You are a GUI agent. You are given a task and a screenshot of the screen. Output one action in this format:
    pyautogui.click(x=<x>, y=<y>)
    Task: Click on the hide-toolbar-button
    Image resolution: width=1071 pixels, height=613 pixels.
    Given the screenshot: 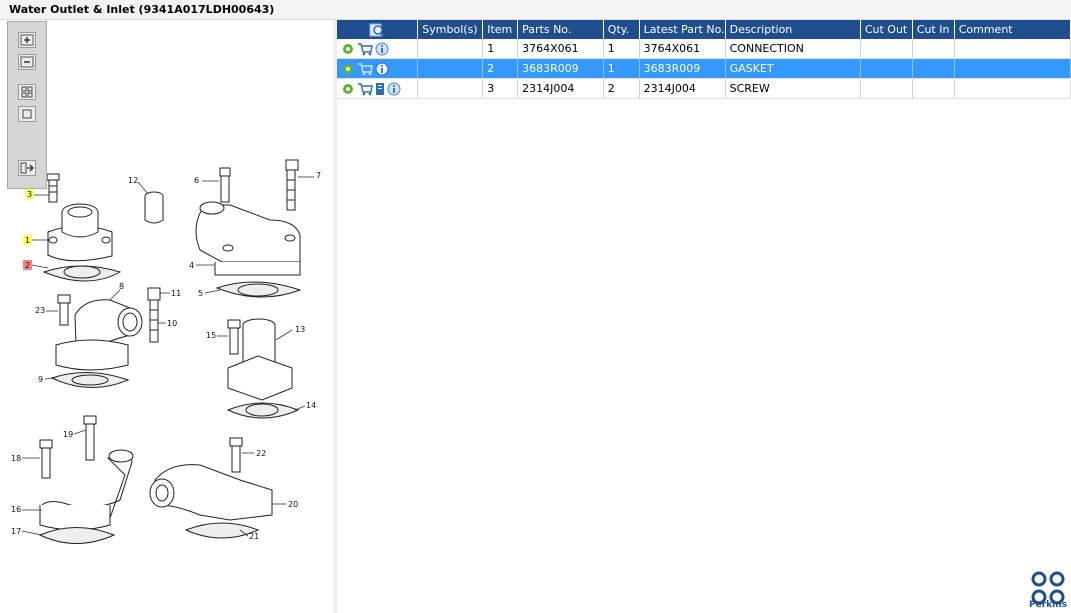 What is the action you would take?
    pyautogui.click(x=27, y=168)
    